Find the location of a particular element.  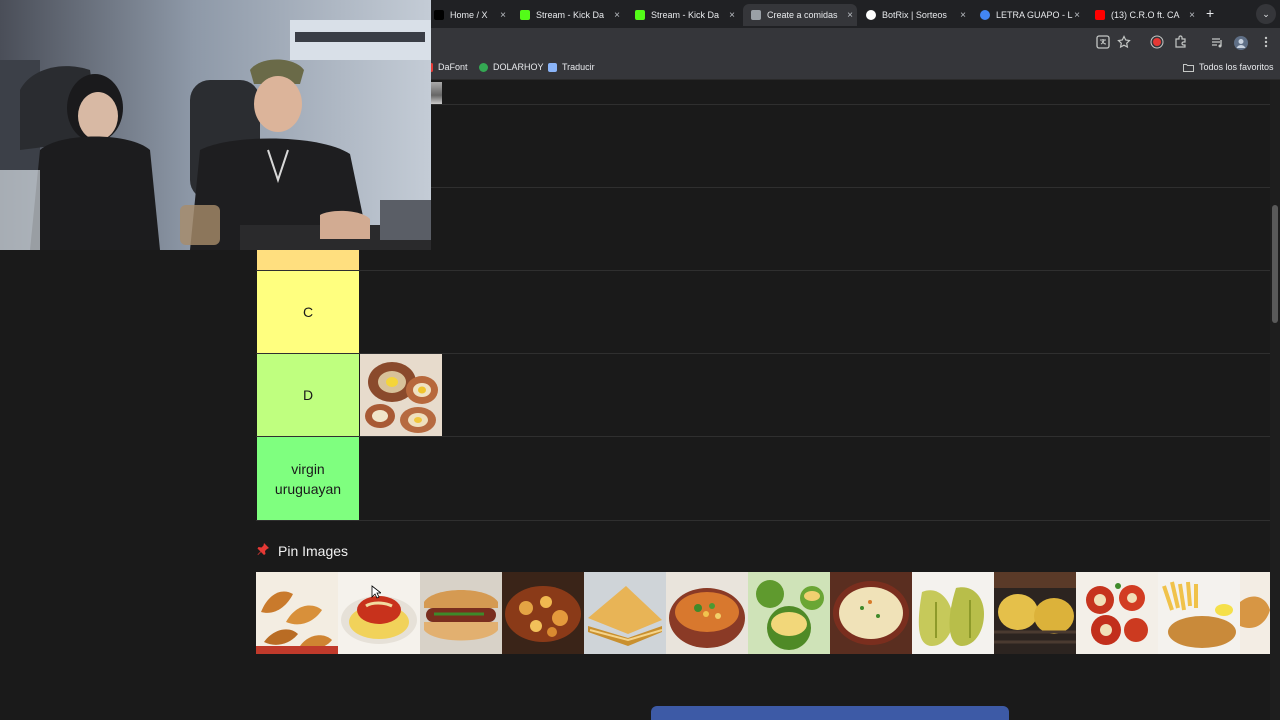

x-logo-icon is located at coordinates (439, 15).